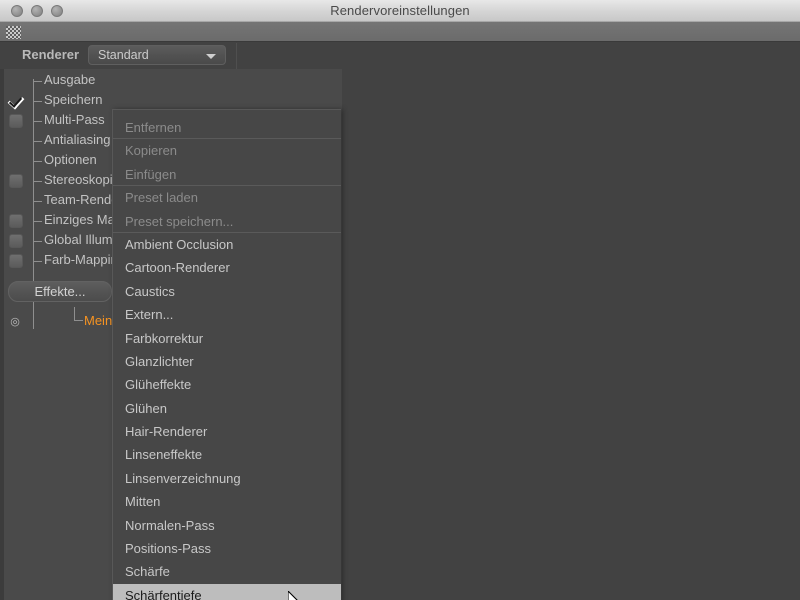 This screenshot has height=600, width=800. What do you see at coordinates (227, 501) in the screenshot?
I see `menu-item-17: Mitten` at bounding box center [227, 501].